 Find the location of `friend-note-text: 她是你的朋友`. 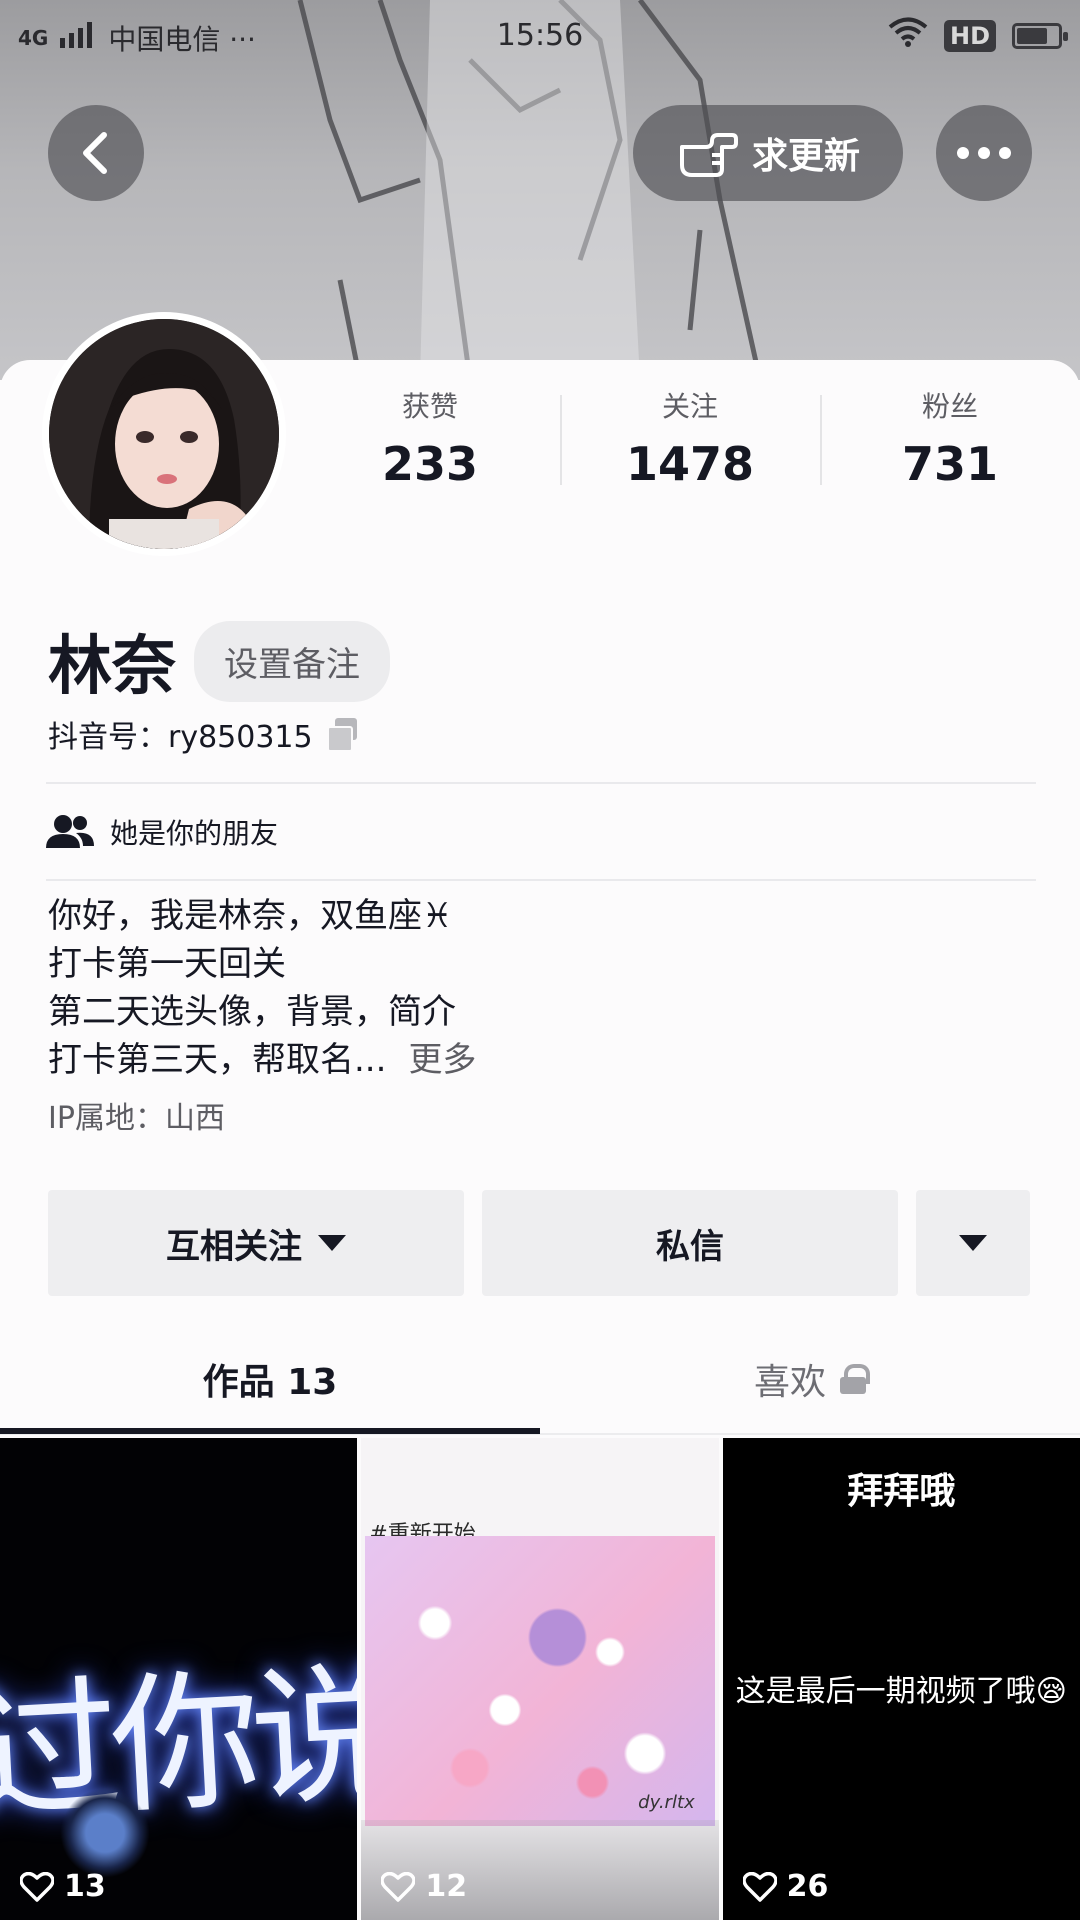

friend-note-text: 她是你的朋友 is located at coordinates (194, 833).